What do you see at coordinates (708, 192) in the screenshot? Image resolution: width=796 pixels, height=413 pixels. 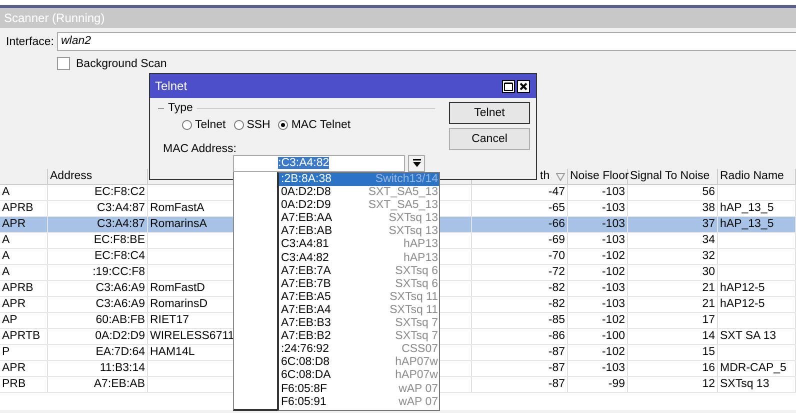 I see `table-cell: 56` at bounding box center [708, 192].